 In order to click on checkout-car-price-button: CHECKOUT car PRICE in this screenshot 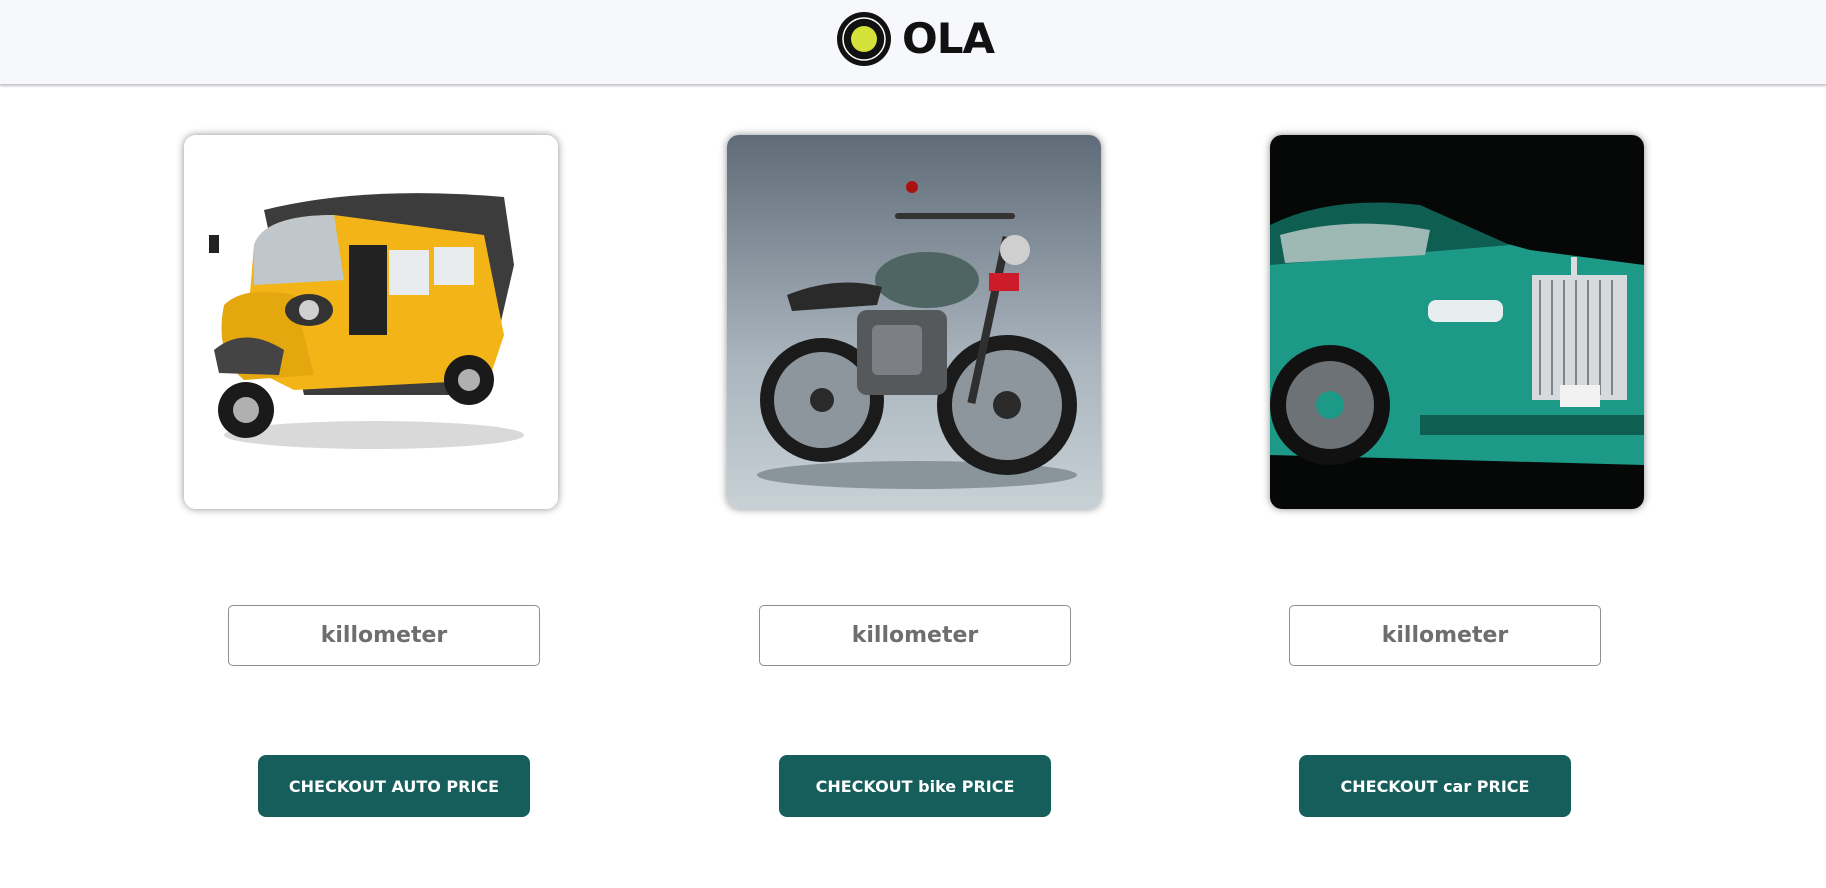, I will do `click(1435, 786)`.